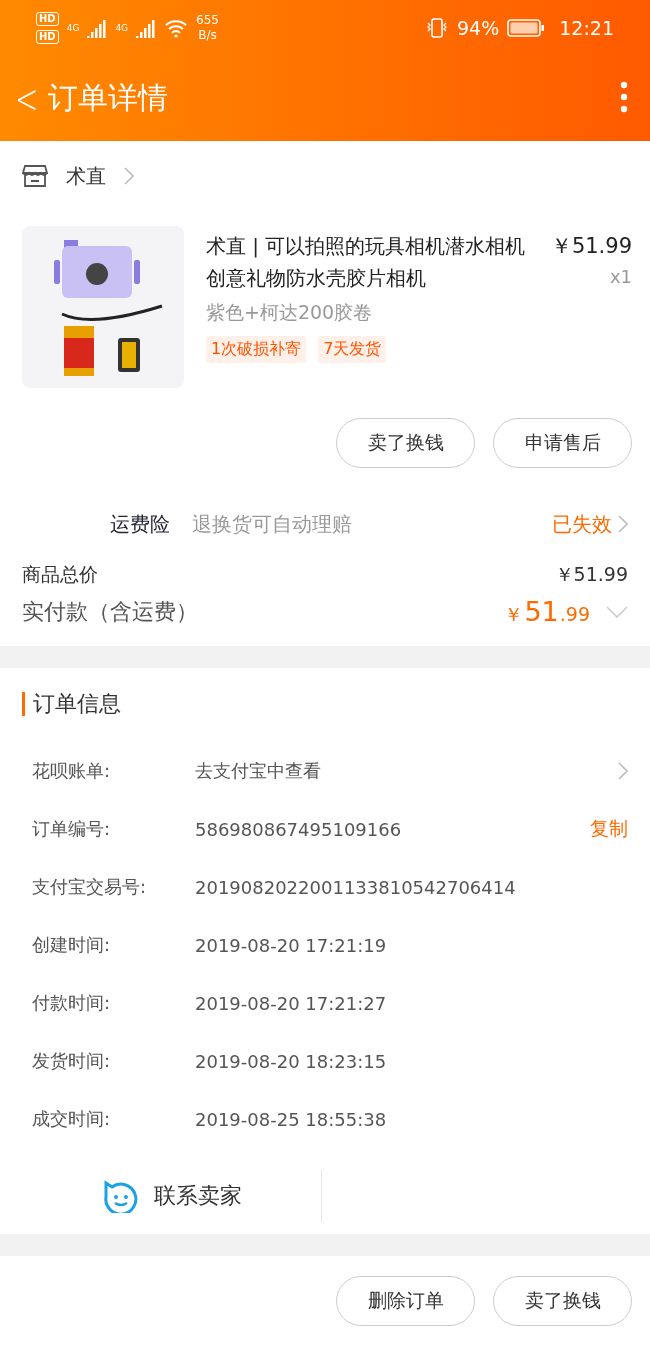 The width and height of the screenshot is (650, 1372). What do you see at coordinates (562, 443) in the screenshot?
I see `action-button: 申请售后` at bounding box center [562, 443].